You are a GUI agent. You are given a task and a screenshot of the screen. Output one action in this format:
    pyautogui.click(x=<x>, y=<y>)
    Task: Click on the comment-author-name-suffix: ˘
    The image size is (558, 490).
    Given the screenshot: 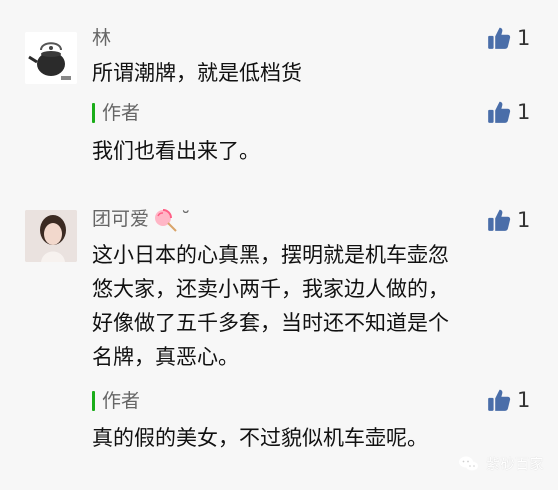 What is the action you would take?
    pyautogui.click(x=186, y=219)
    